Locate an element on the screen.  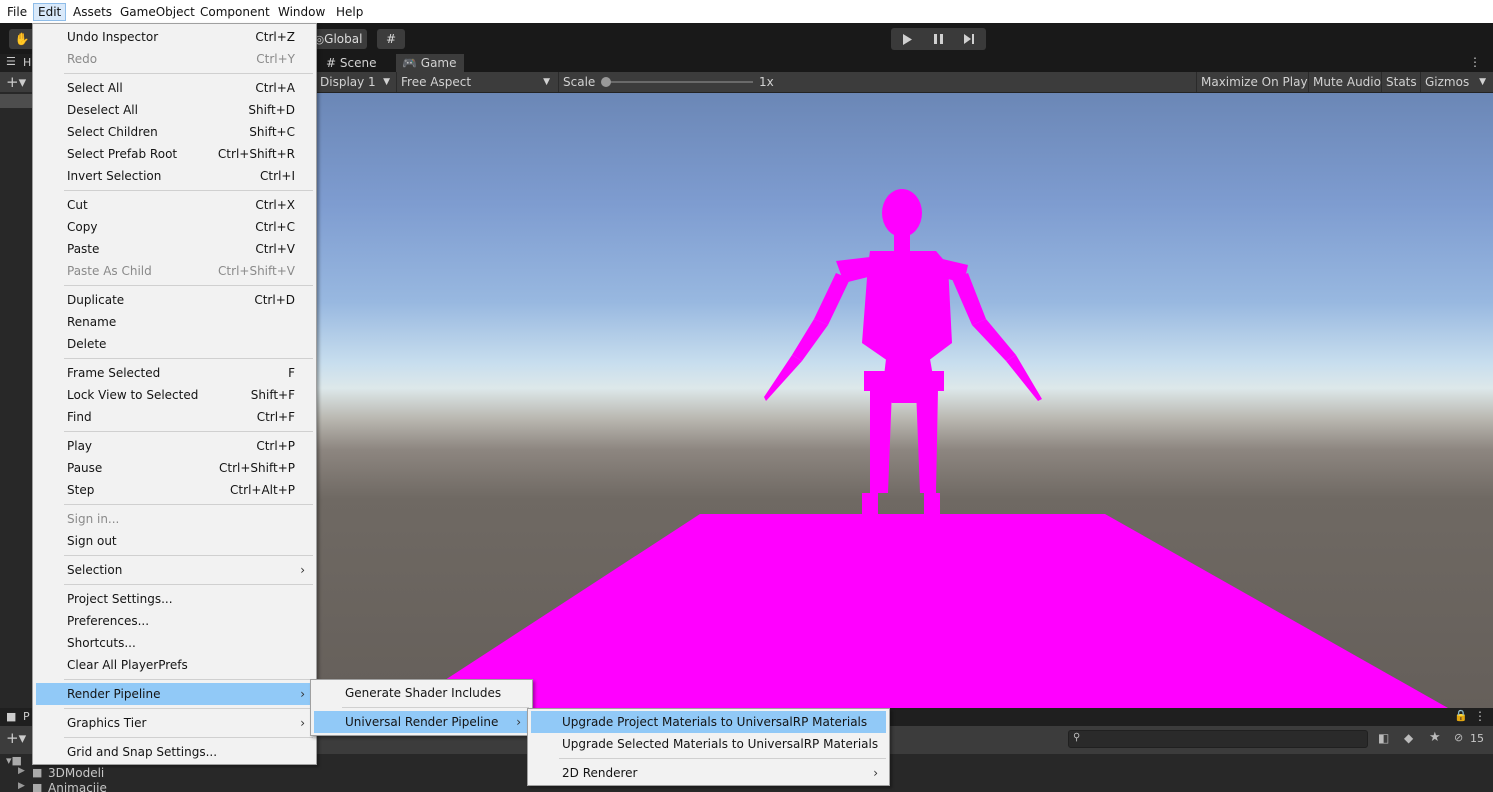
menu-item-label: Graphics Tier is located at coordinates (107, 723).